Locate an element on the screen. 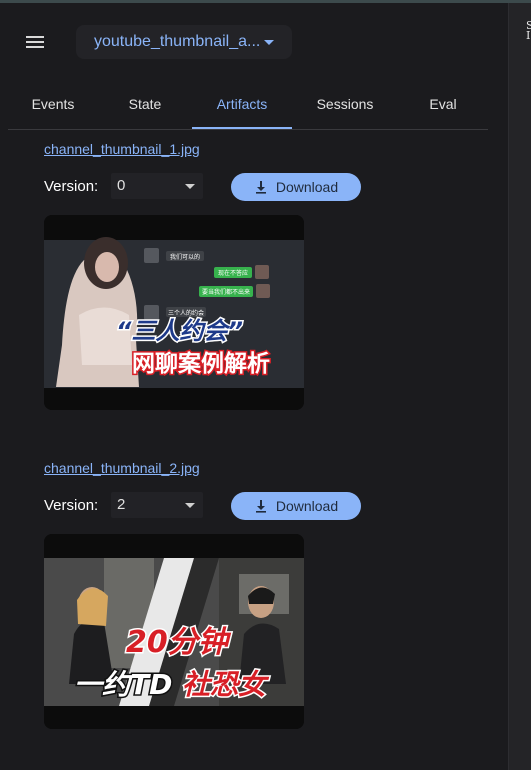  thumbnail-line2-prefix-text: 一约TD is located at coordinates (123, 684).